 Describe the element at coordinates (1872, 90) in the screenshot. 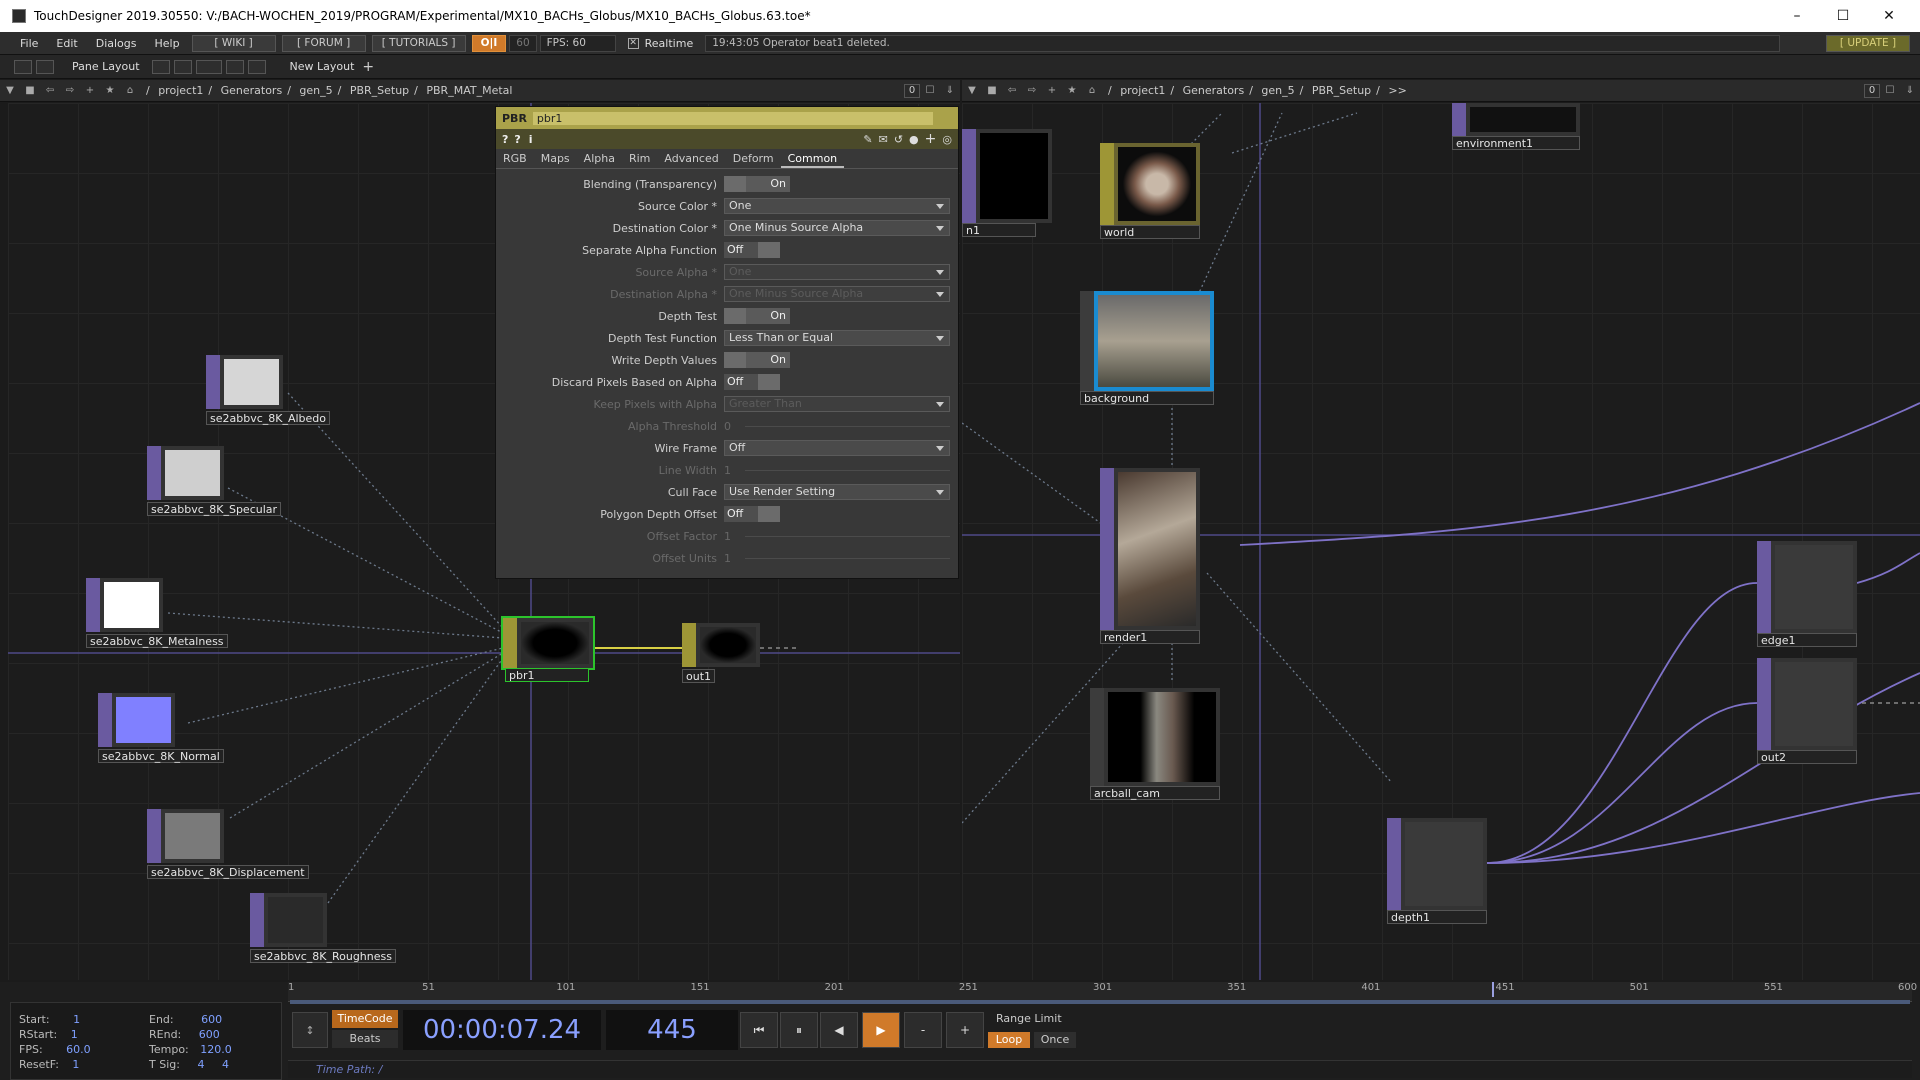

I see `right-pane-zero: 0` at that location.